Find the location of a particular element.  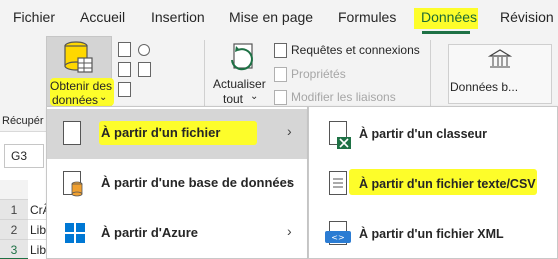

row-header-3: 3 is located at coordinates (14, 249).